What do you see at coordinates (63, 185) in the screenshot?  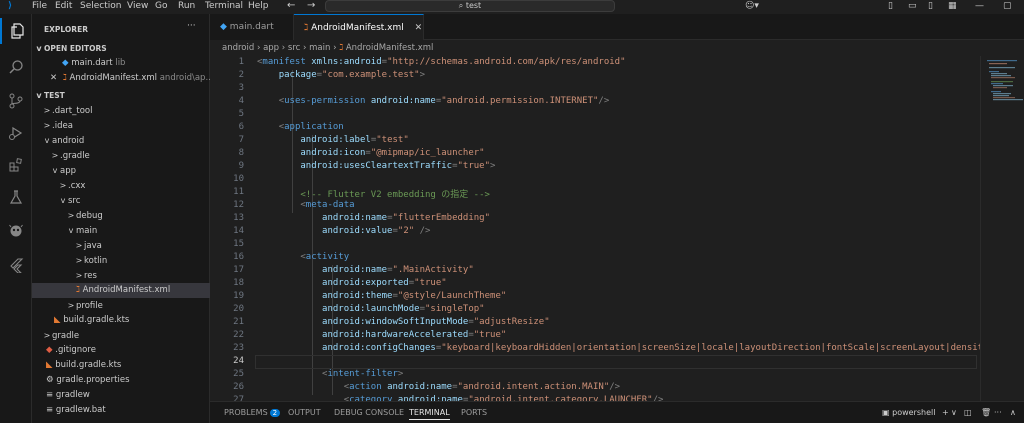 I see `chevron-right-icon: >` at bounding box center [63, 185].